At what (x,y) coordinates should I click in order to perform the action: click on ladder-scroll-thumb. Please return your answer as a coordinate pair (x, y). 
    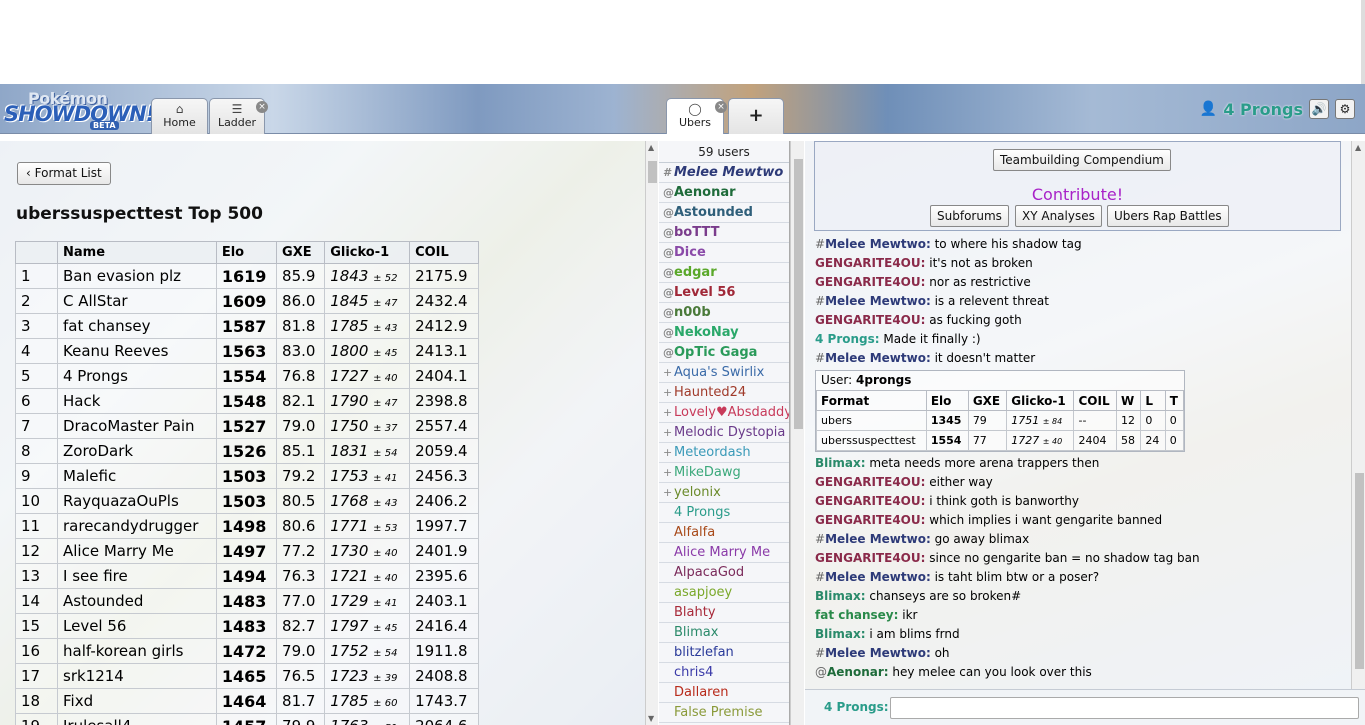
    Looking at the image, I should click on (652, 172).